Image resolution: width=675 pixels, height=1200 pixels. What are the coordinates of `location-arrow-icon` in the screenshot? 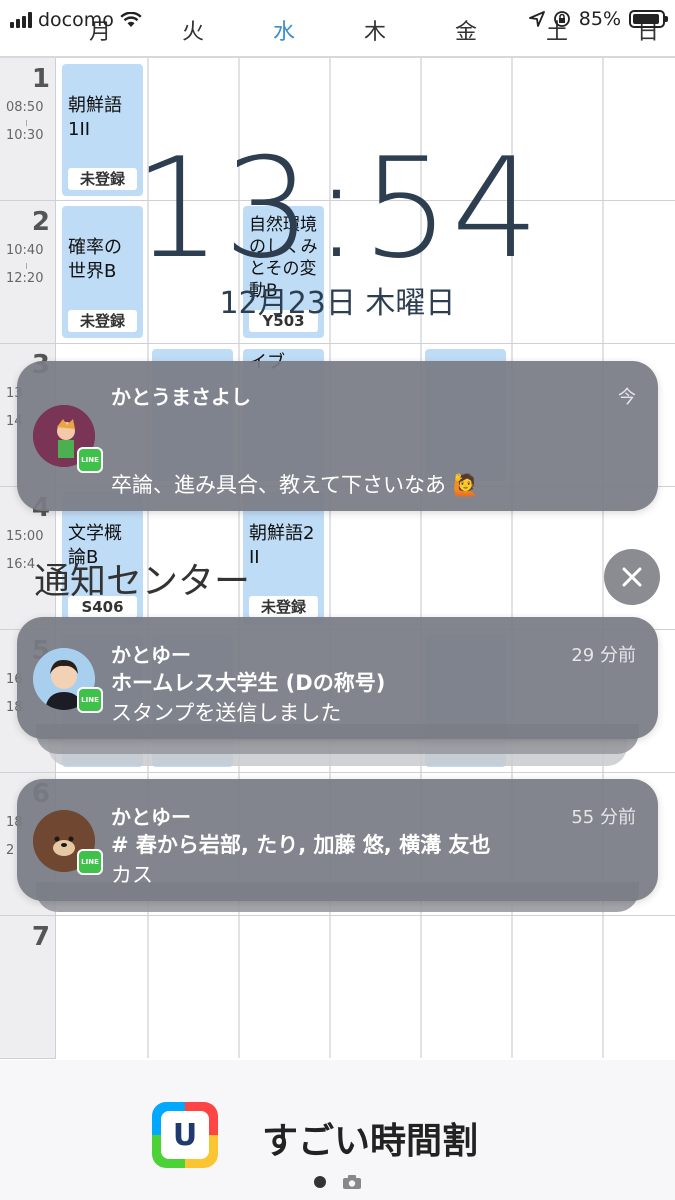 It's located at (536, 19).